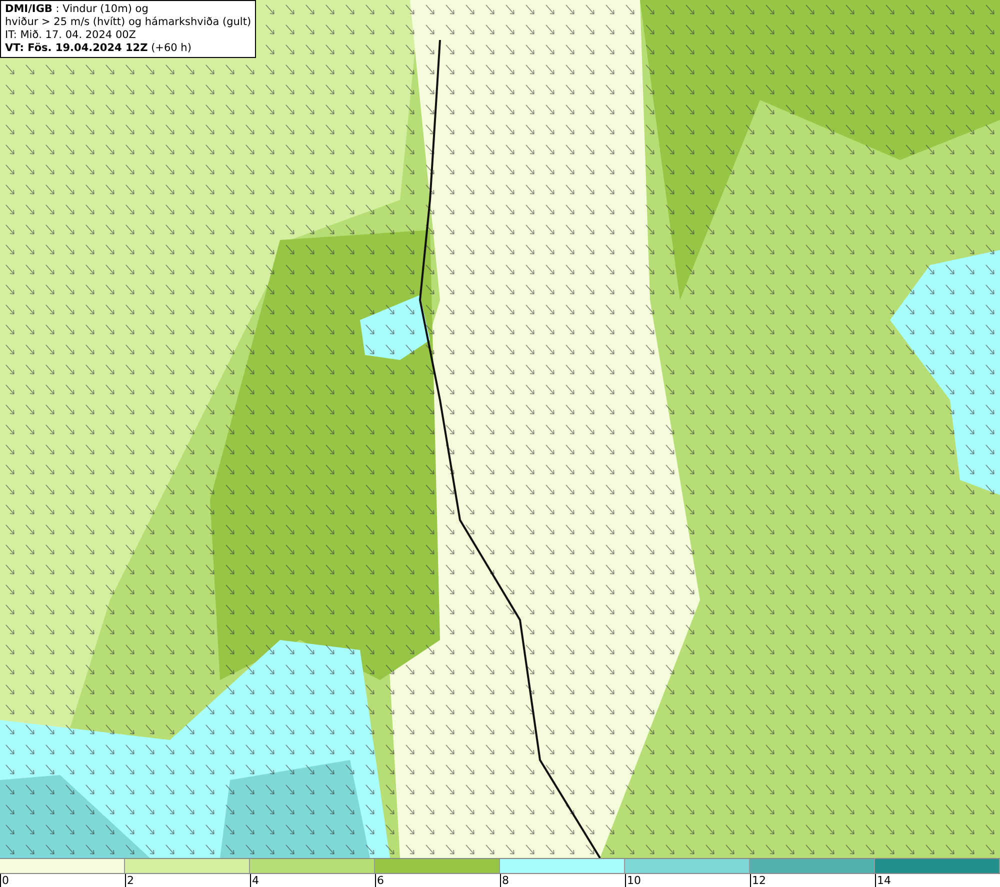 The image size is (1000, 887). What do you see at coordinates (77, 9) in the screenshot?
I see `title-line: DMI/IGB : Vindur (10m) og` at bounding box center [77, 9].